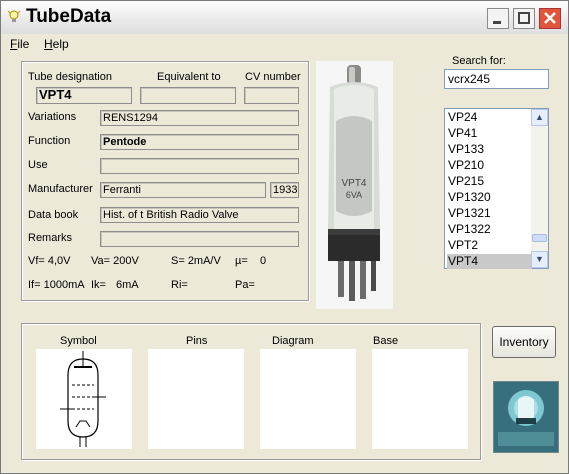 This screenshot has height=474, width=569. What do you see at coordinates (308, 399) in the screenshot?
I see `diagram-box` at bounding box center [308, 399].